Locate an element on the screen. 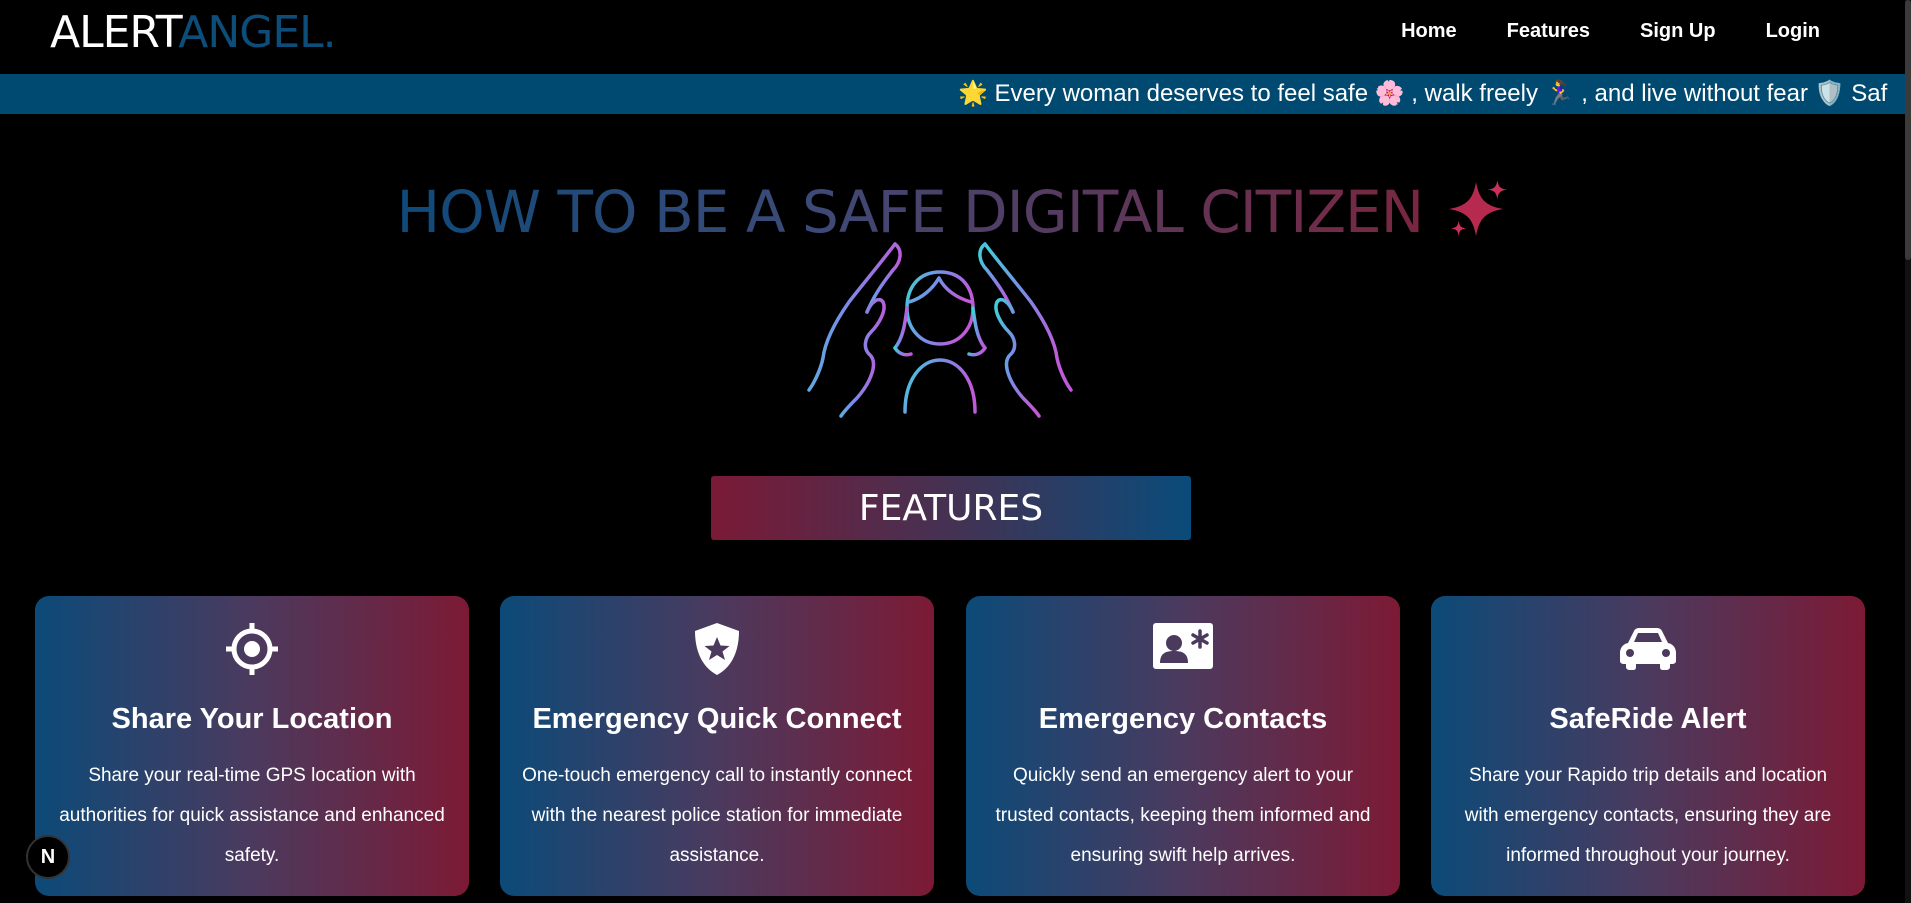  sparkles-icon is located at coordinates (1477, 207).